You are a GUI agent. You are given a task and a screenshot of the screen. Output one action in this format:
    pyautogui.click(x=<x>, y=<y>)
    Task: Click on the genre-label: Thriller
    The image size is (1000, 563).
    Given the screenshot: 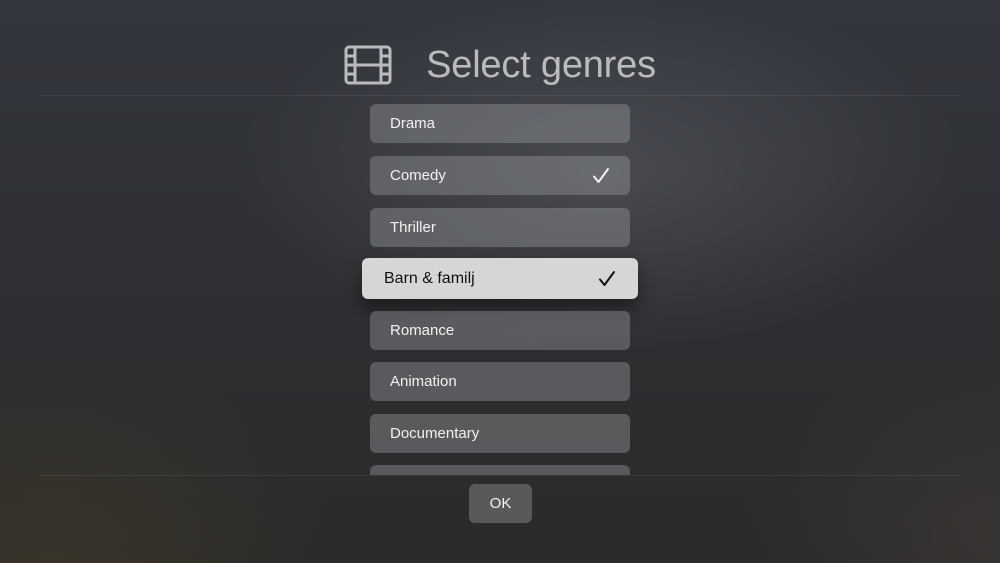 What is the action you would take?
    pyautogui.click(x=413, y=227)
    